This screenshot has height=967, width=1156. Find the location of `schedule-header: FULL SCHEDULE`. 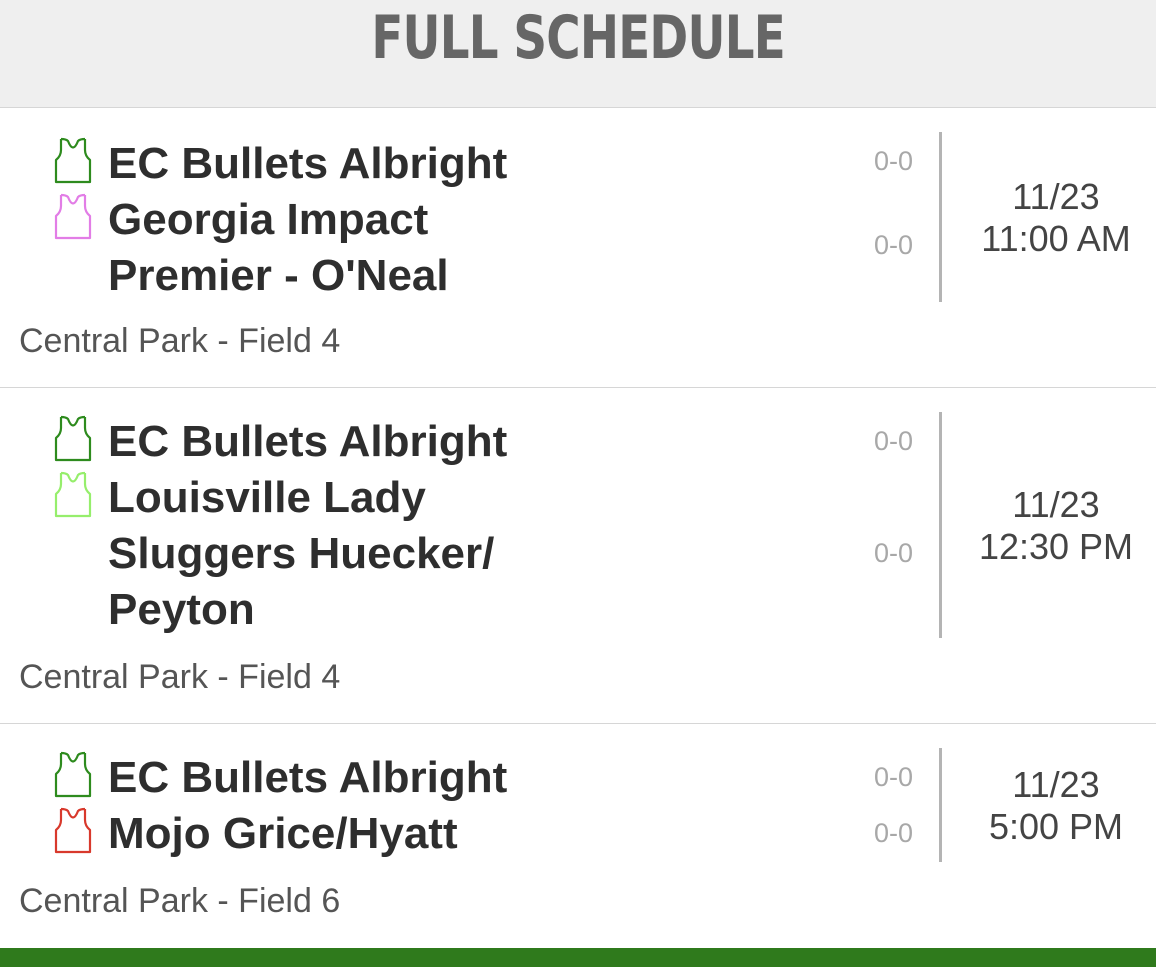

schedule-header: FULL SCHEDULE is located at coordinates (578, 54).